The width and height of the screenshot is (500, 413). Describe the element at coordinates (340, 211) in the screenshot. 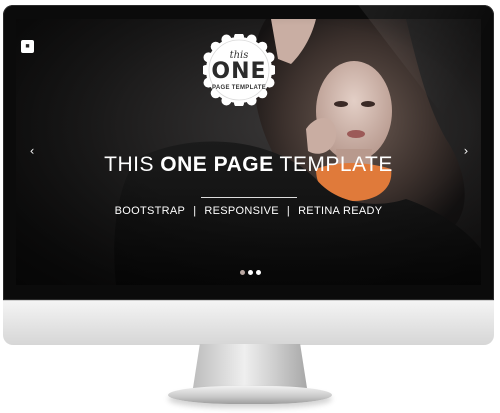

I see `feature-retina-ready: RETINA READY` at that location.